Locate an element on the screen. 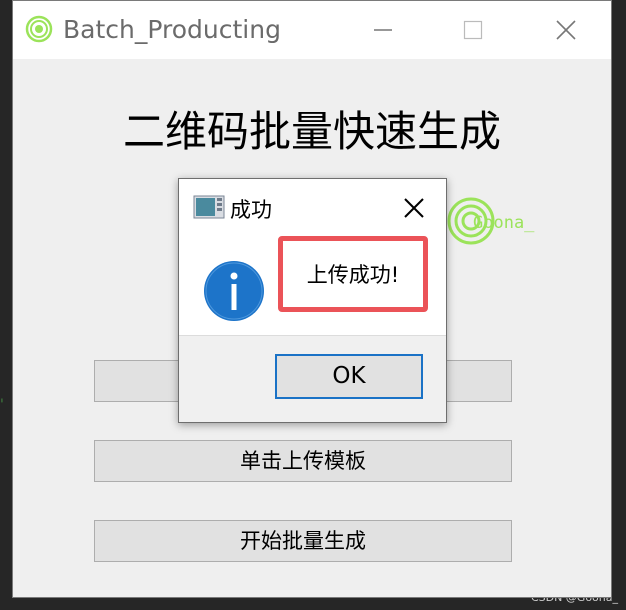 The image size is (626, 610). upload-template-button: 单击上传模板 is located at coordinates (303, 461).